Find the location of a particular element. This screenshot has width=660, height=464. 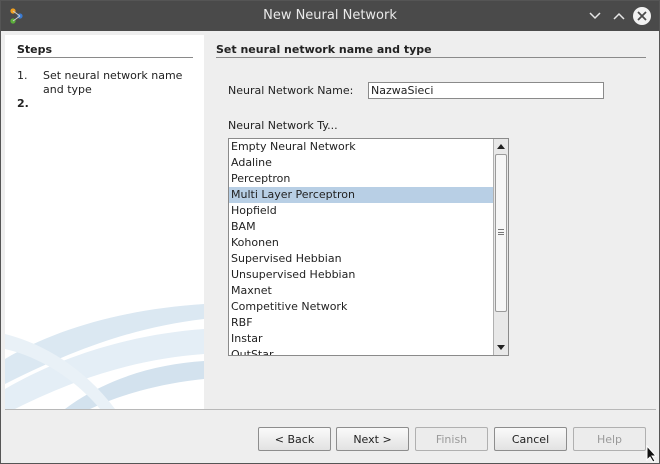

window-title: New Neural Network is located at coordinates (330, 15).